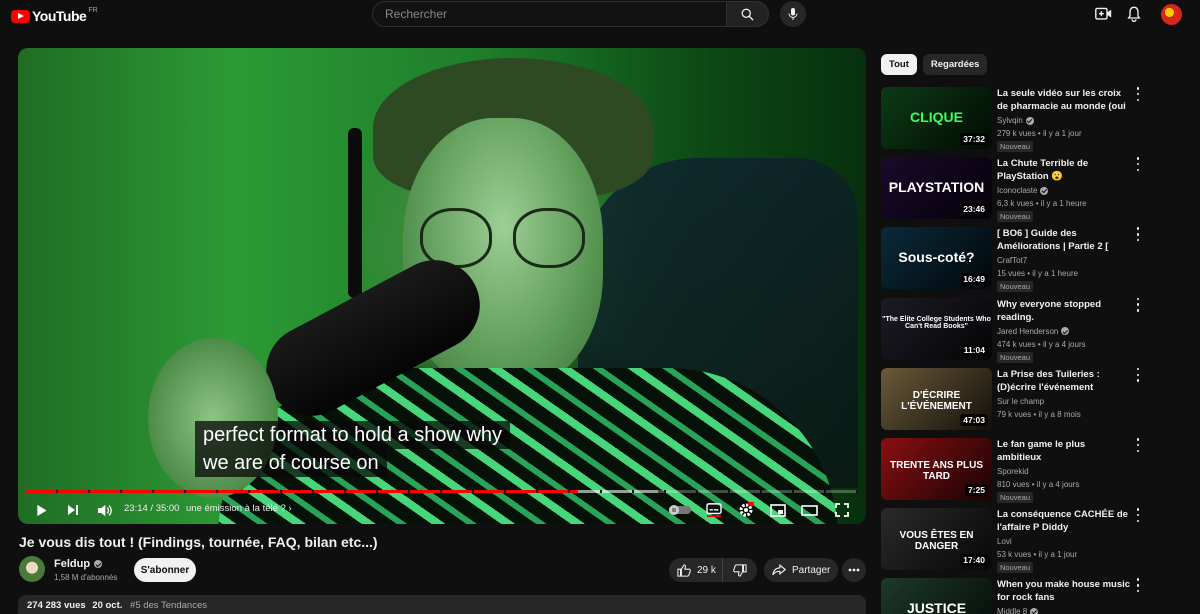  I want to click on chapter-title-text: une émission à la télé ?, so click(236, 508).